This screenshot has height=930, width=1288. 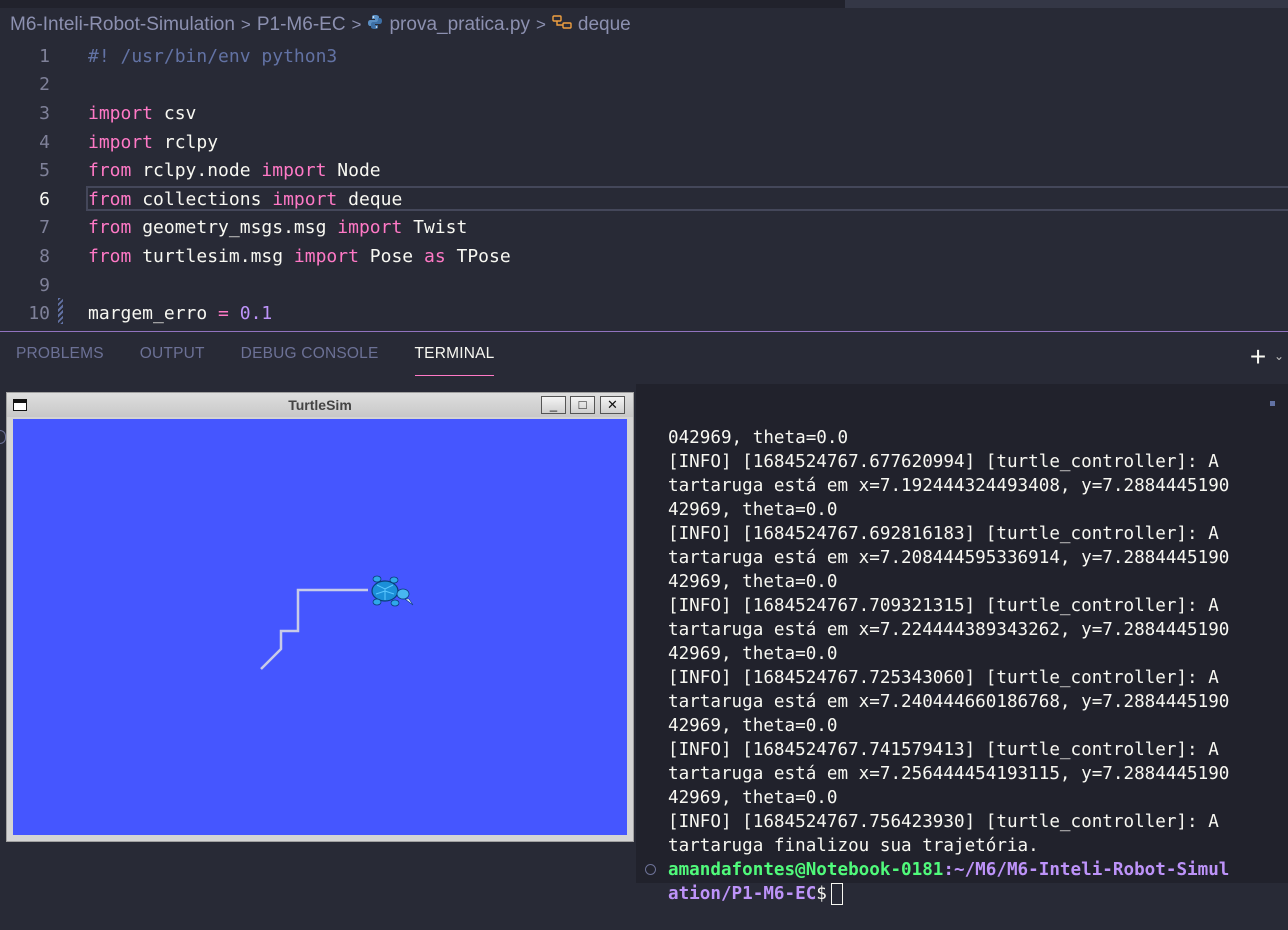 I want to click on line-code: import rclpy, so click(x=153, y=142).